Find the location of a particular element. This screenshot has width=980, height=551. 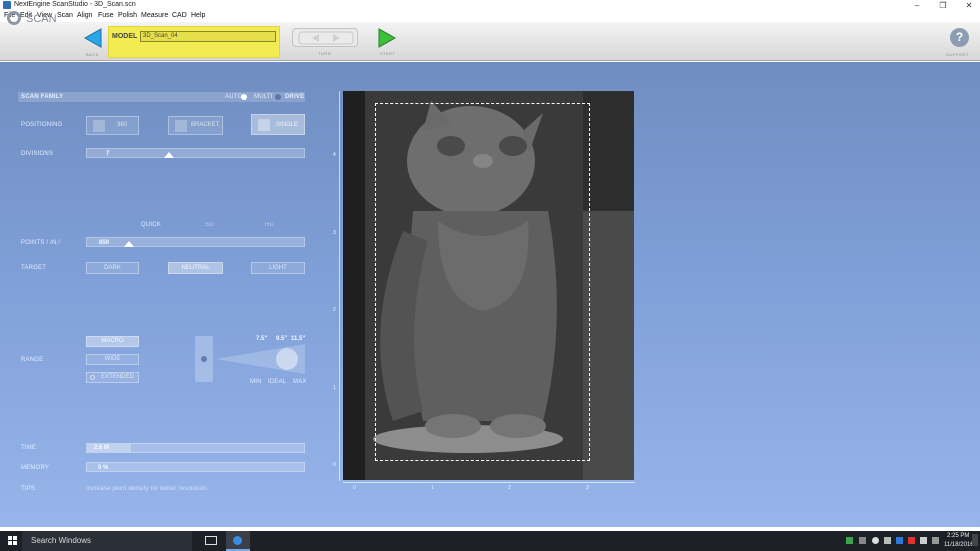

model-label: MODEL is located at coordinates (125, 36).